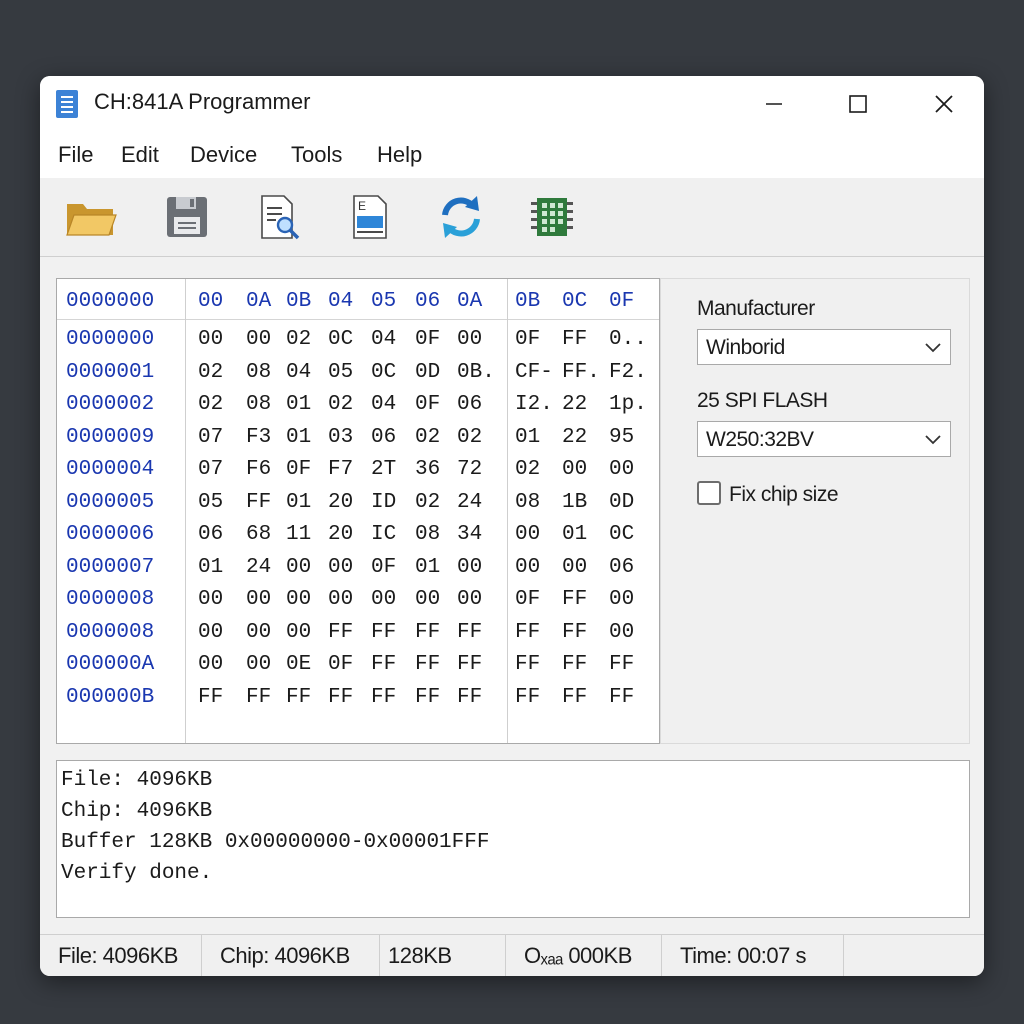  What do you see at coordinates (621, 534) in the screenshot?
I see `hex-byte-cell: 0C` at bounding box center [621, 534].